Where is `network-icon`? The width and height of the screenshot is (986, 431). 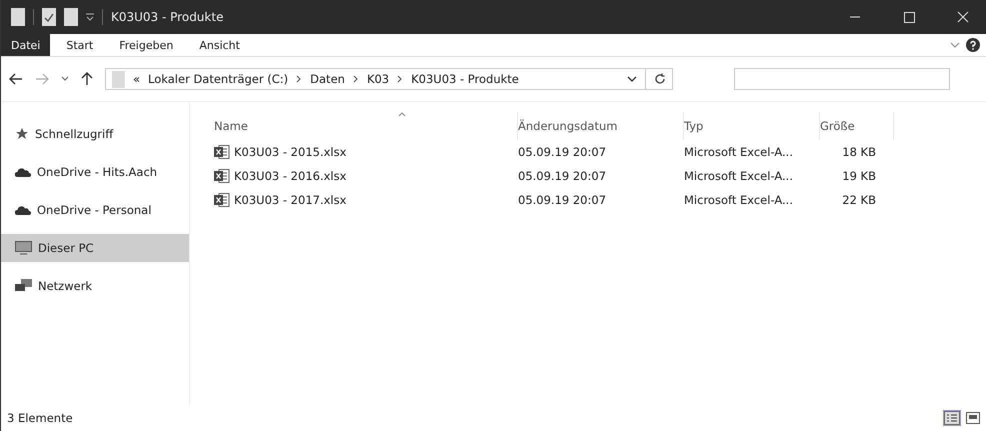 network-icon is located at coordinates (23, 286).